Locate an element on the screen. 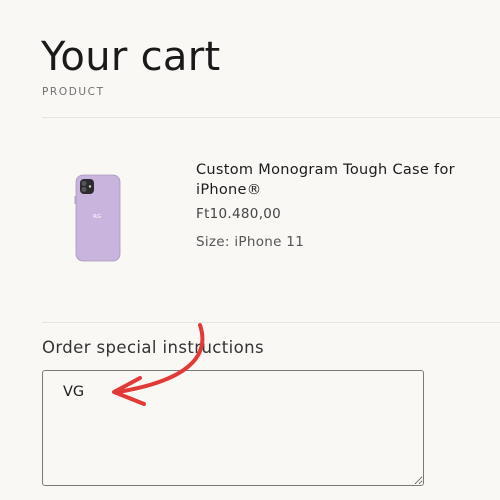 The height and width of the screenshot is (500, 500). product-thumbnail: RG is located at coordinates (98, 218).